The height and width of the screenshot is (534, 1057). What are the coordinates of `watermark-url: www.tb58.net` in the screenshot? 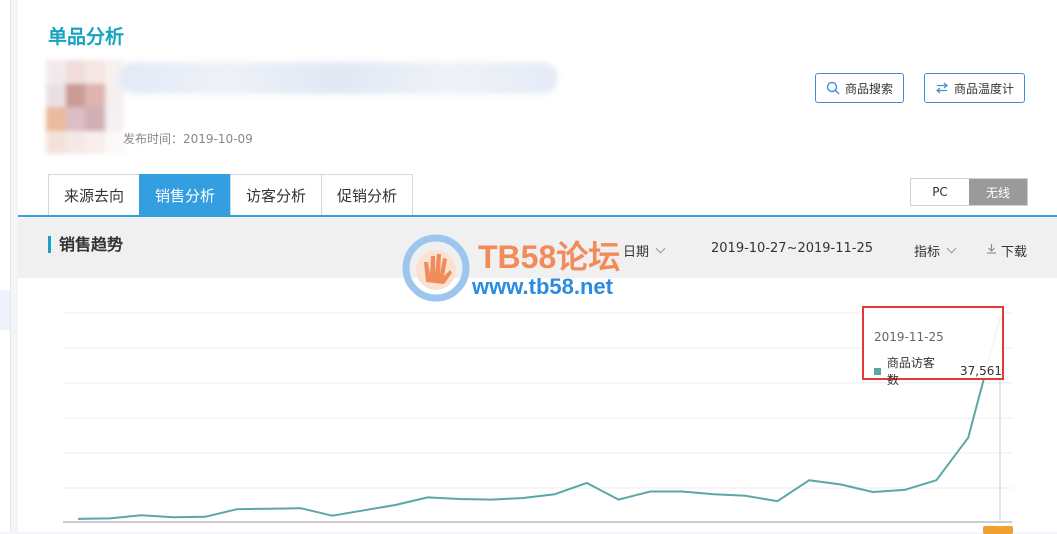 It's located at (542, 287).